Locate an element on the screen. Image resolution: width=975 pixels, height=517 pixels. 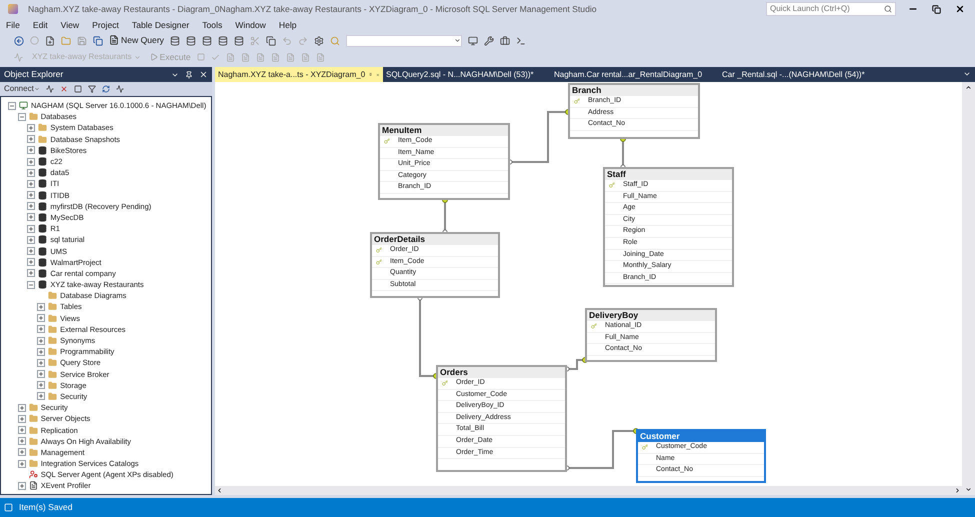
save-icon is located at coordinates (82, 41).